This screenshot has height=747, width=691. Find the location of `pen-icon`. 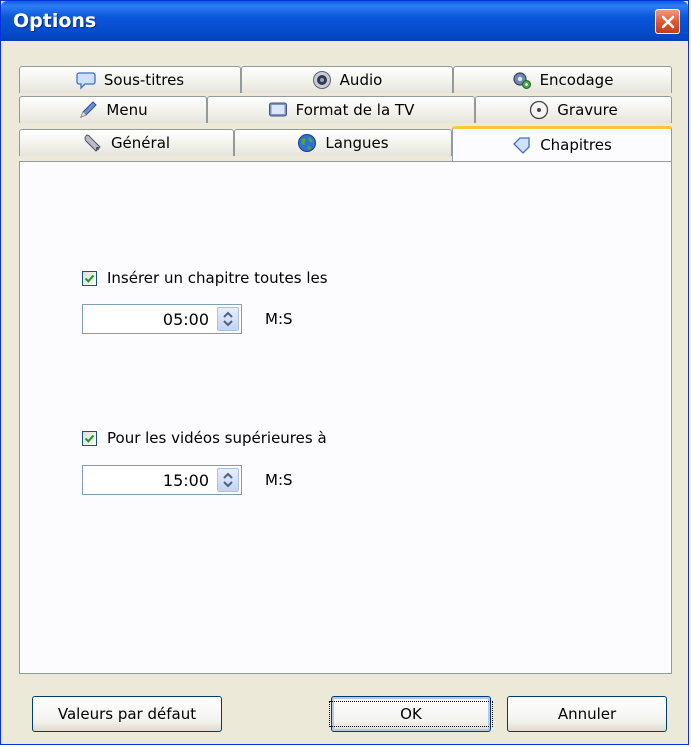

pen-icon is located at coordinates (89, 109).